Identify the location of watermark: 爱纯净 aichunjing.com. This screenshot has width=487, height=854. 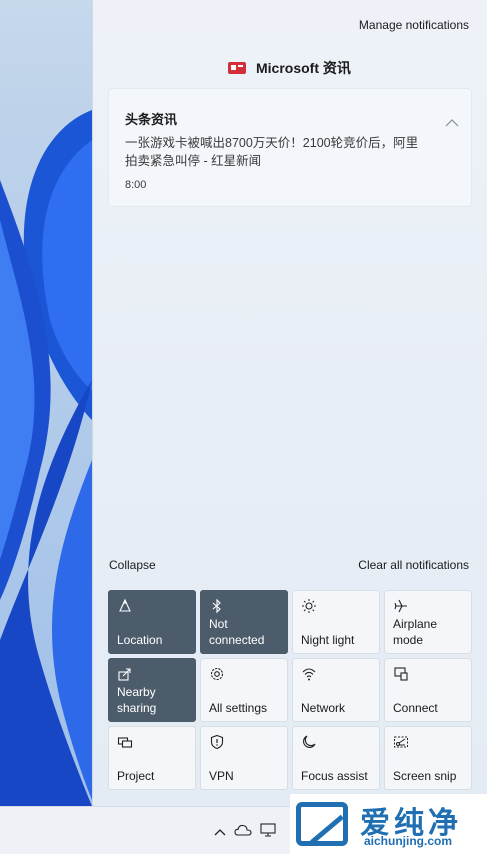
(388, 824).